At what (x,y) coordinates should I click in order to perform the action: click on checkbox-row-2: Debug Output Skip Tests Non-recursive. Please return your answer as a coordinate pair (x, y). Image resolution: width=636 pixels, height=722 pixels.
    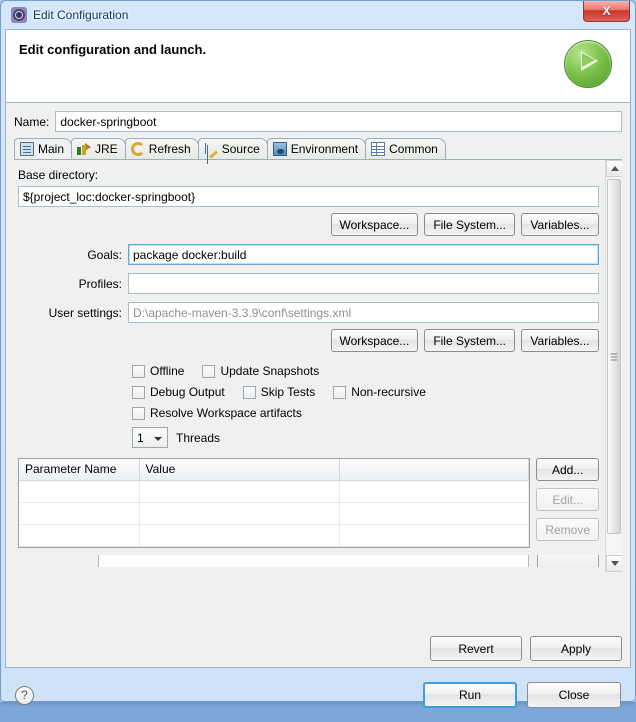
    Looking at the image, I should click on (365, 392).